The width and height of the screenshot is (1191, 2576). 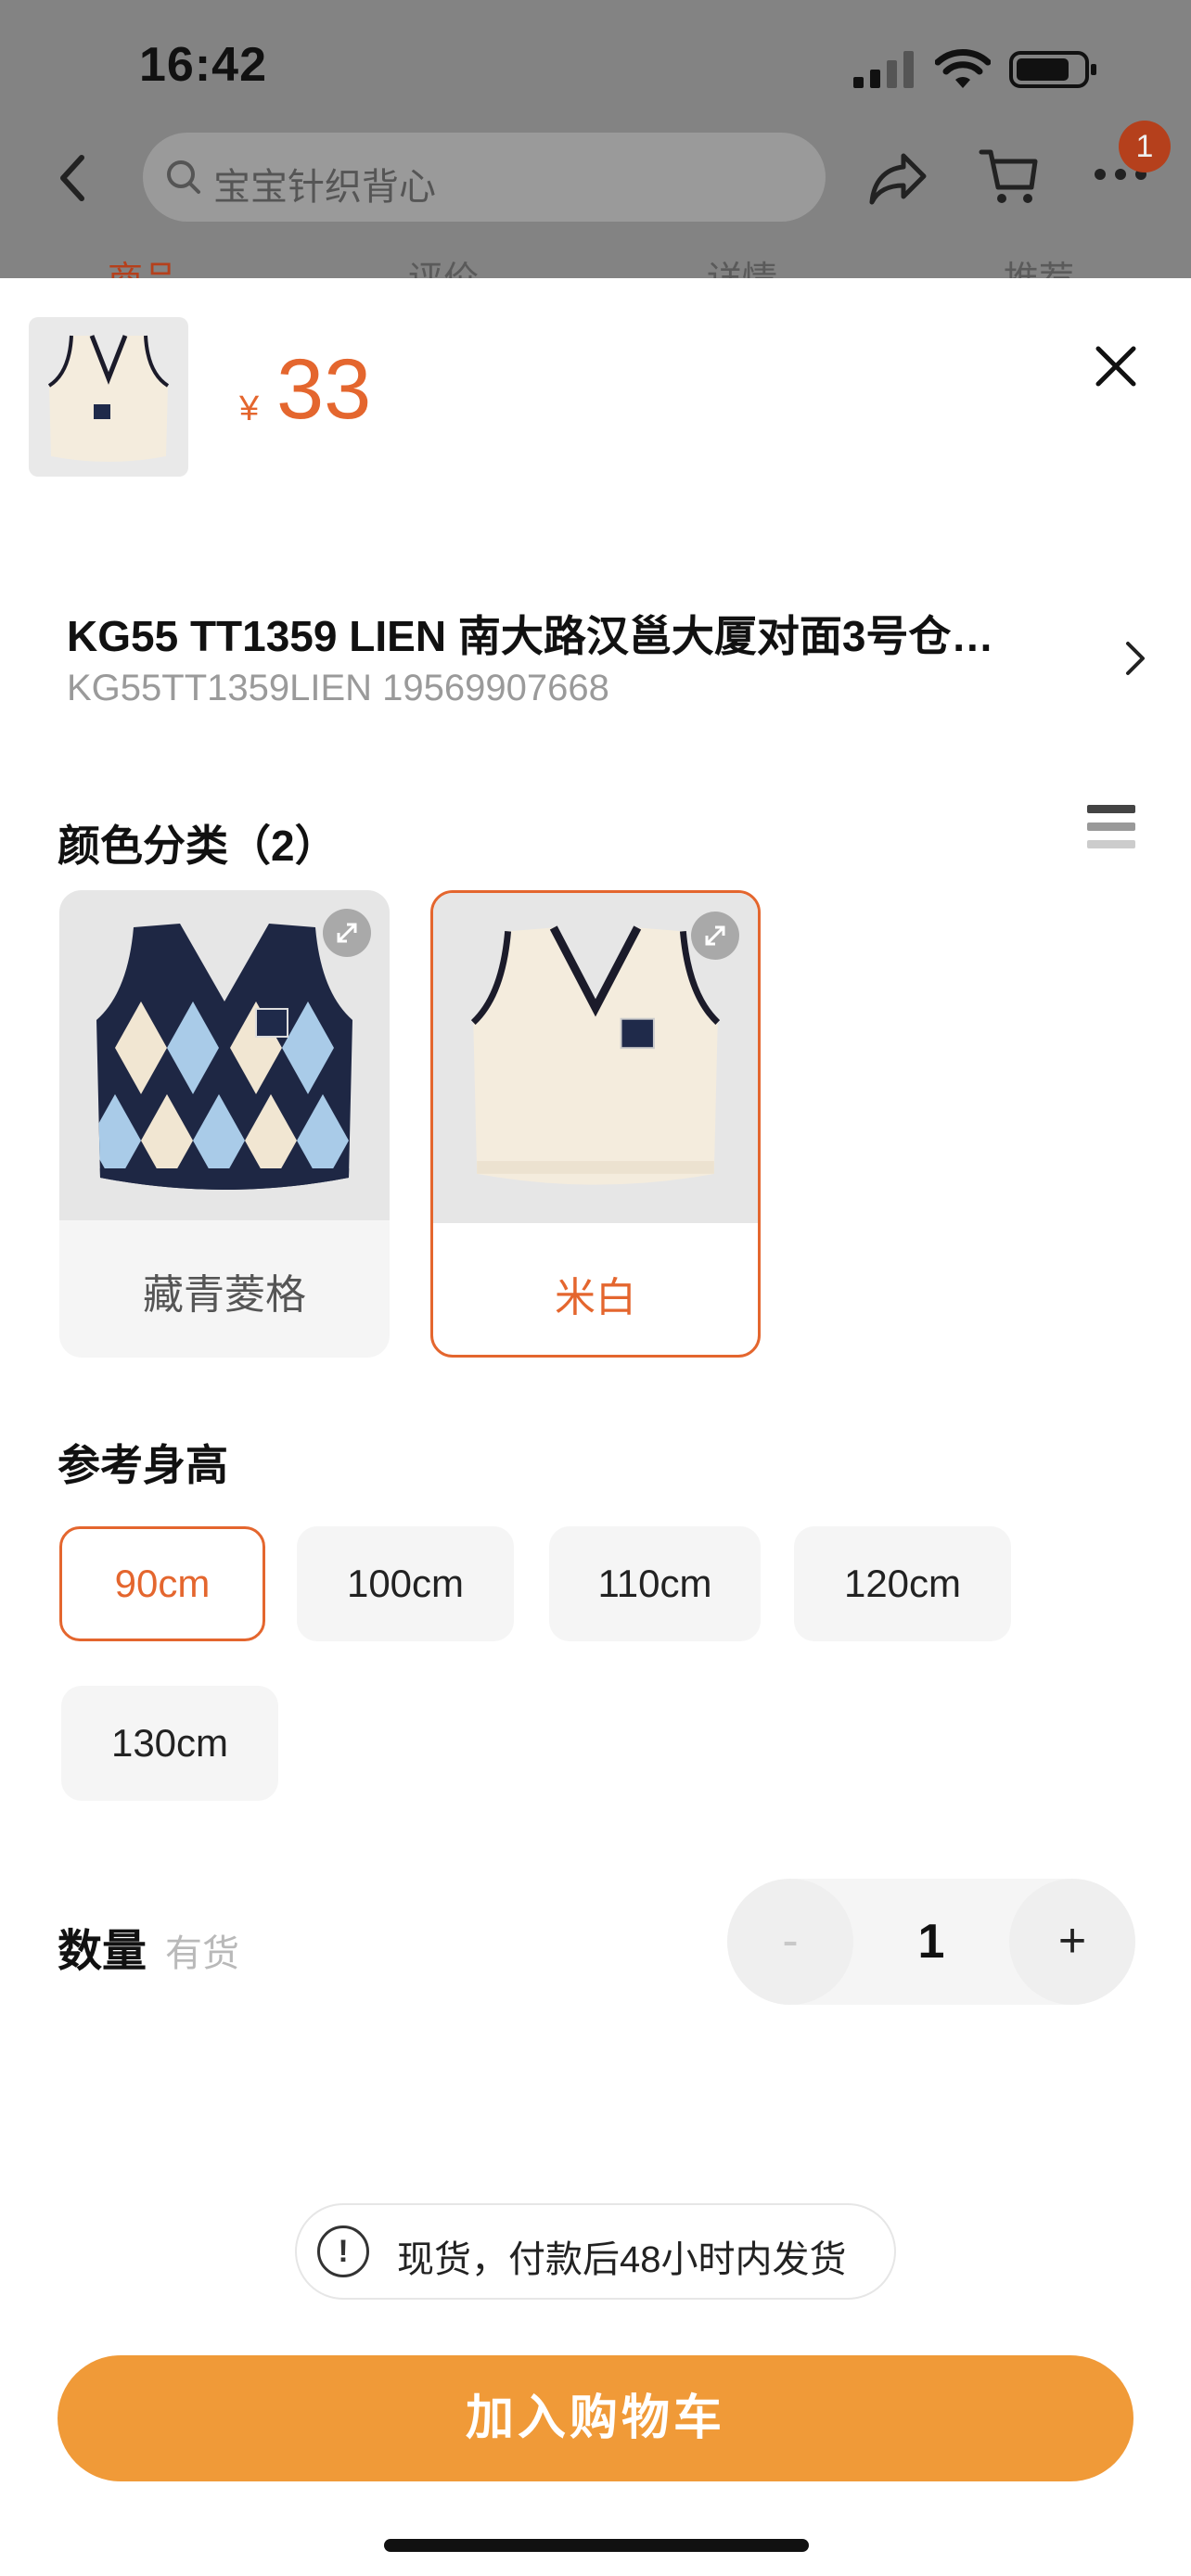 What do you see at coordinates (1010, 176) in the screenshot?
I see `cart-icon` at bounding box center [1010, 176].